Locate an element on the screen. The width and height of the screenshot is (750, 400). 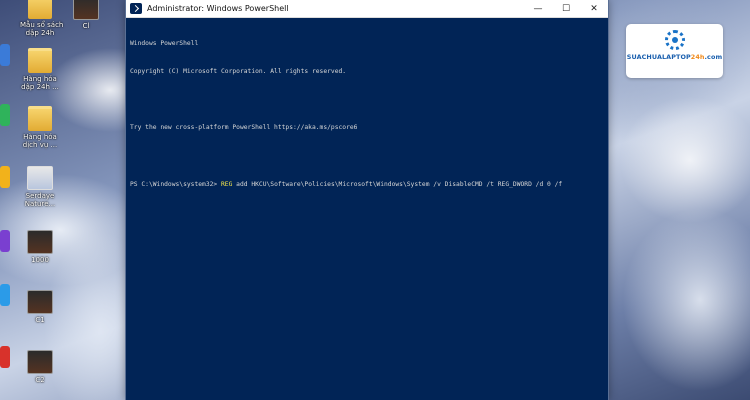
image-file-icon is located at coordinates (40, 178).